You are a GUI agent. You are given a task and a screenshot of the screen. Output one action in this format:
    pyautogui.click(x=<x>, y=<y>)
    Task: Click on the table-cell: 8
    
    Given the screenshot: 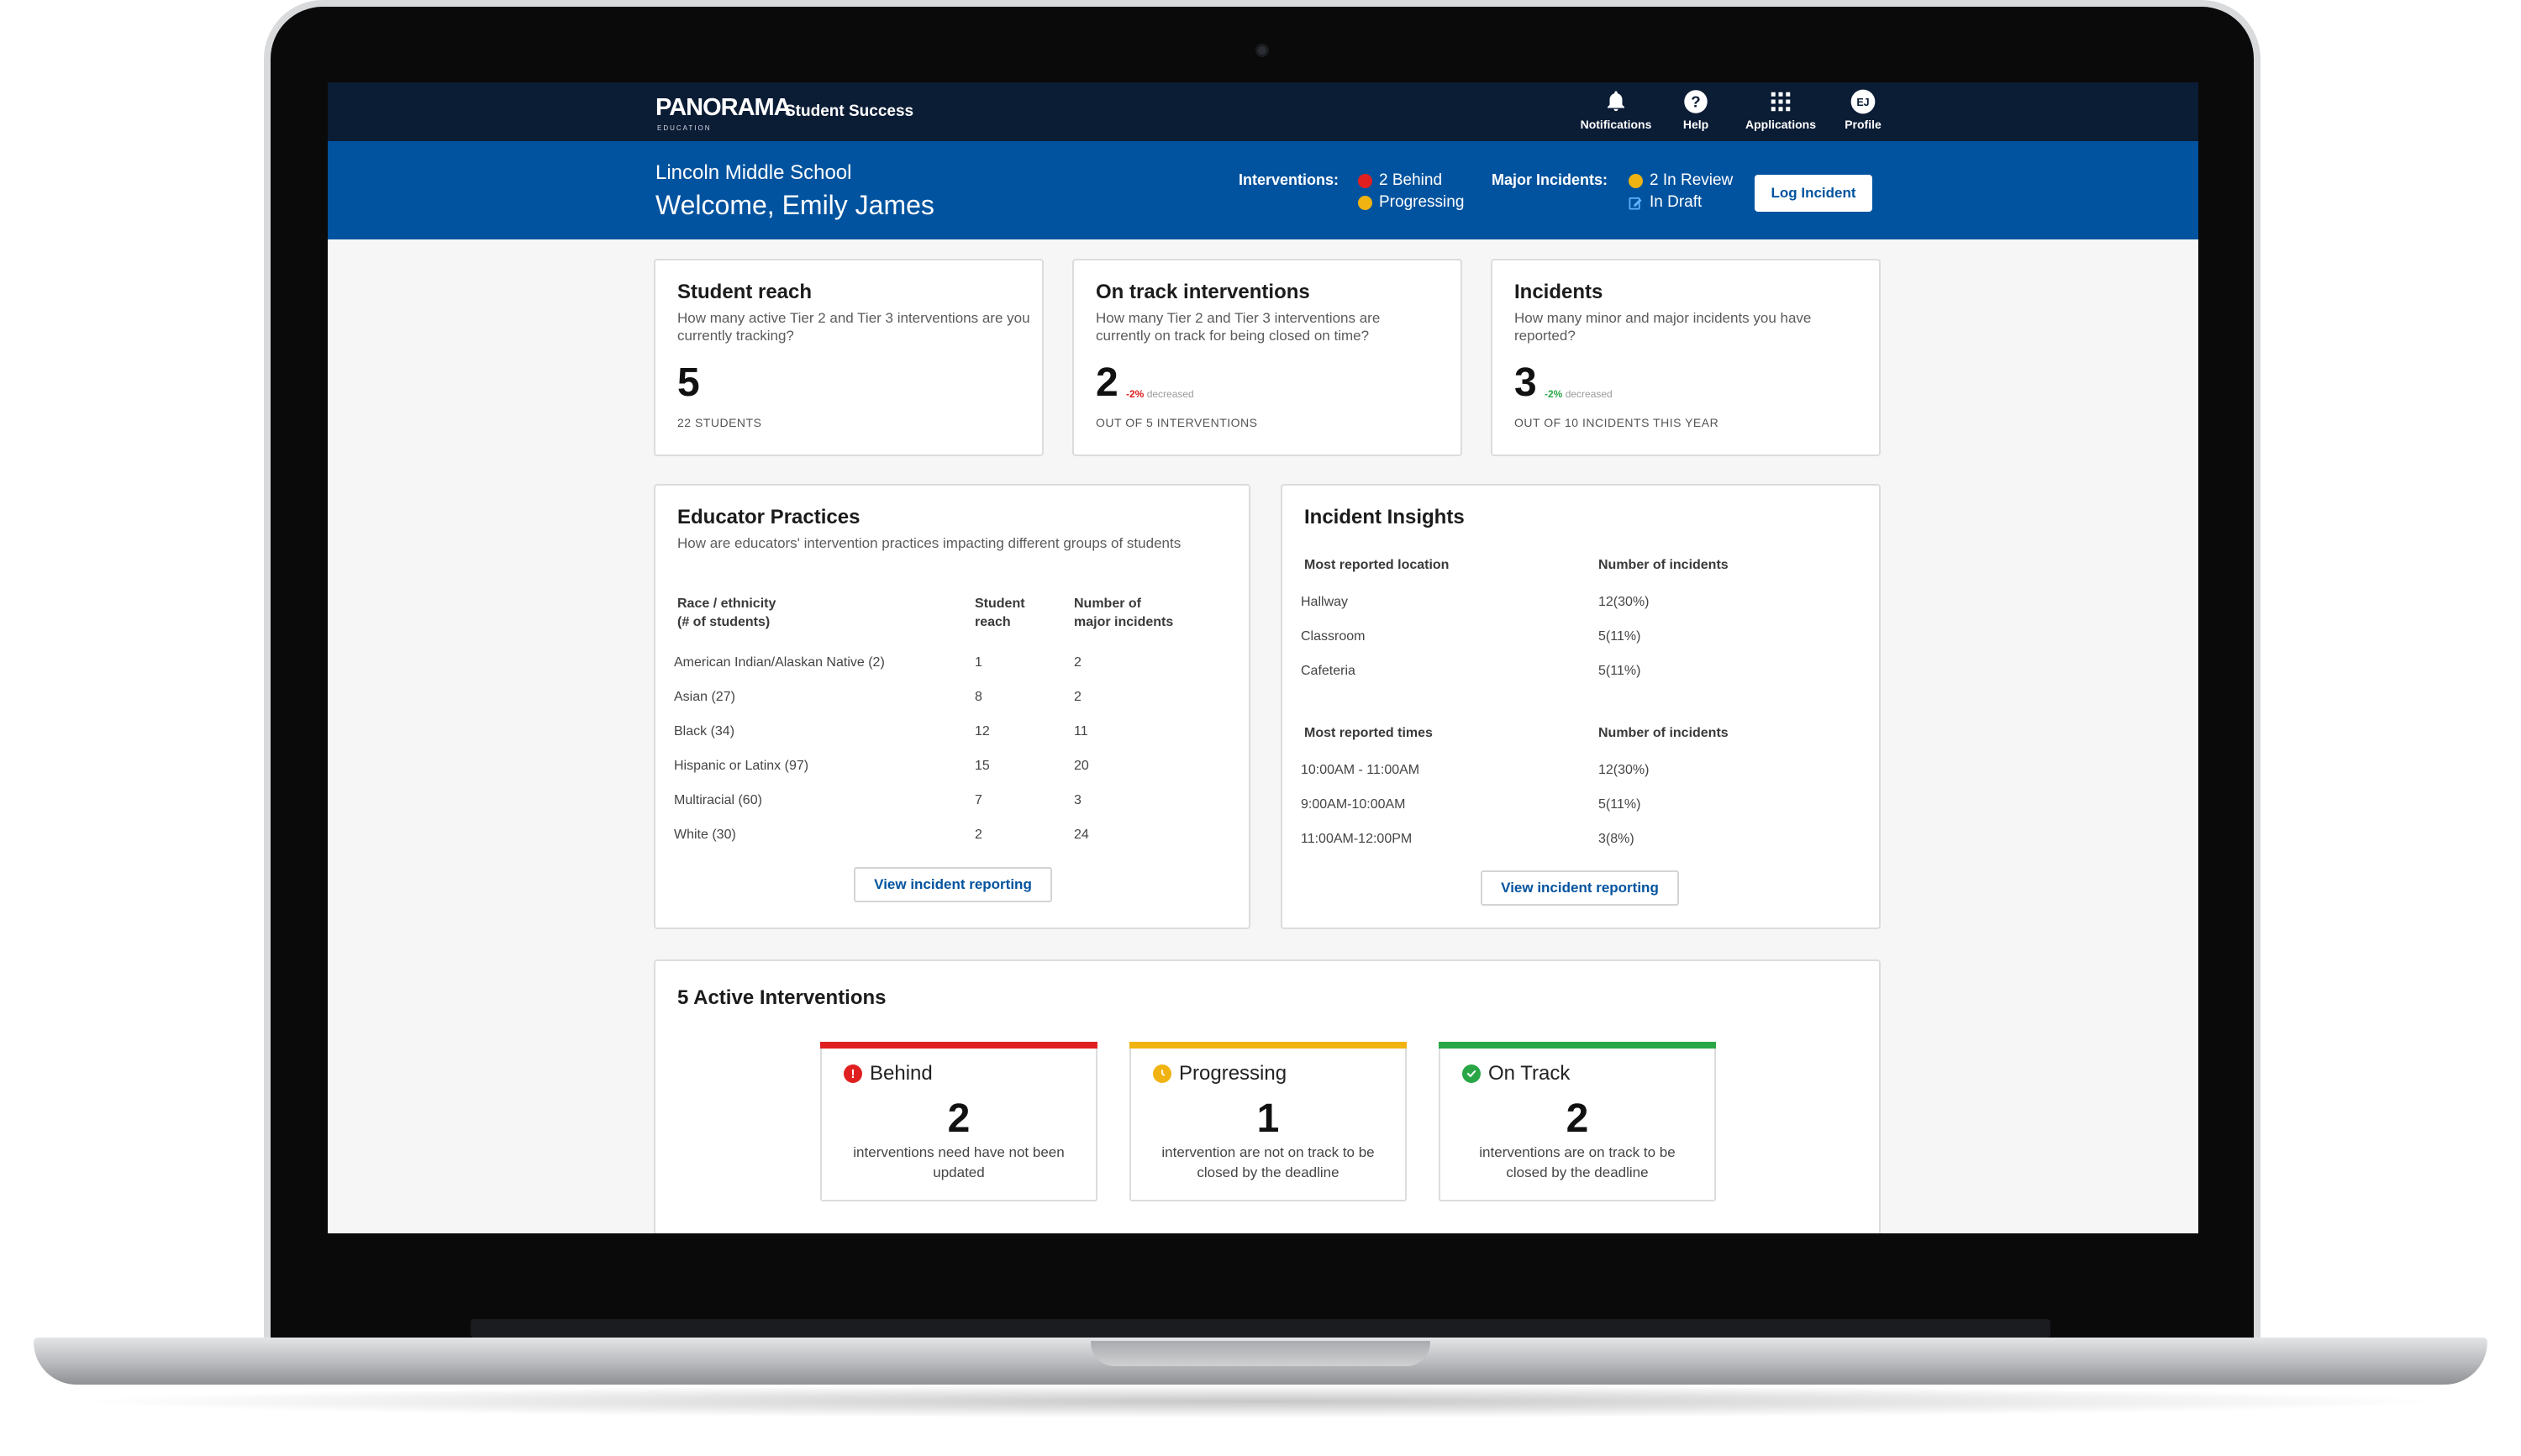 What is the action you would take?
    pyautogui.click(x=979, y=697)
    